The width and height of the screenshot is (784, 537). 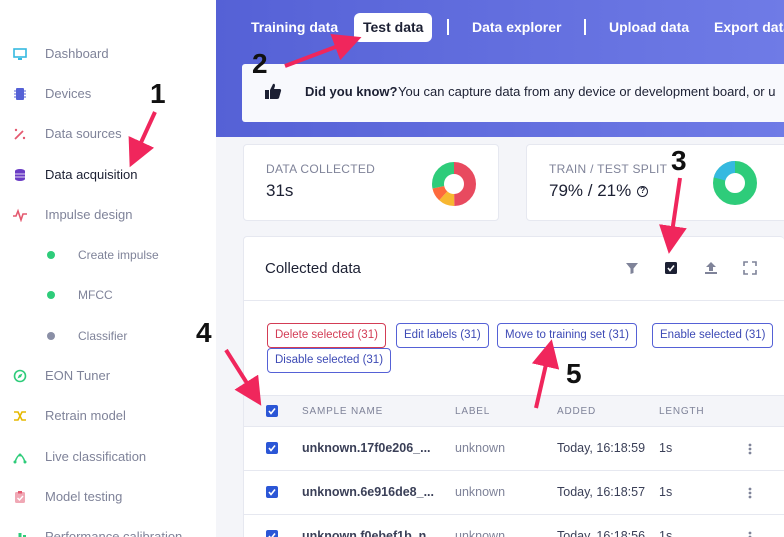 What do you see at coordinates (393, 27) in the screenshot?
I see `tab-test-data: Test data` at bounding box center [393, 27].